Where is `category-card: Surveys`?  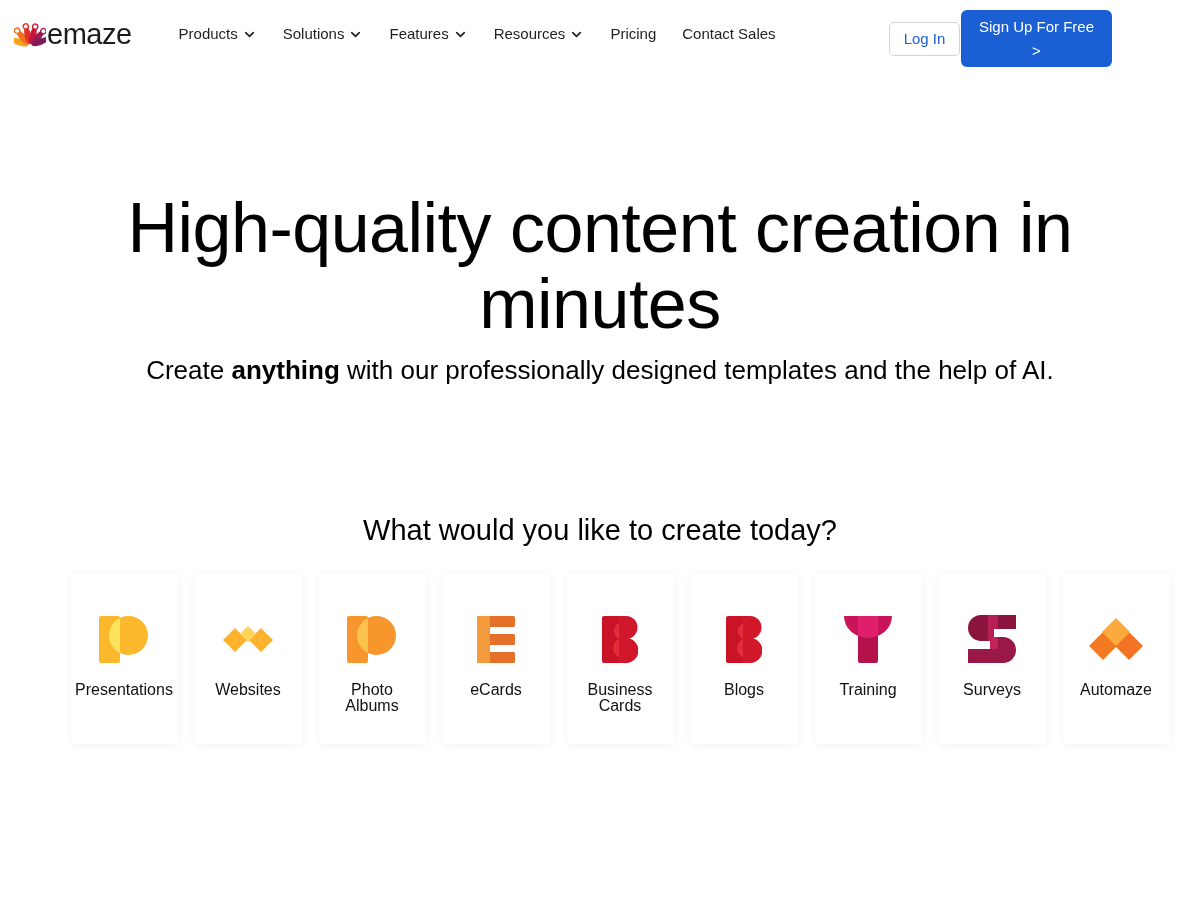
category-card: Surveys is located at coordinates (992, 659).